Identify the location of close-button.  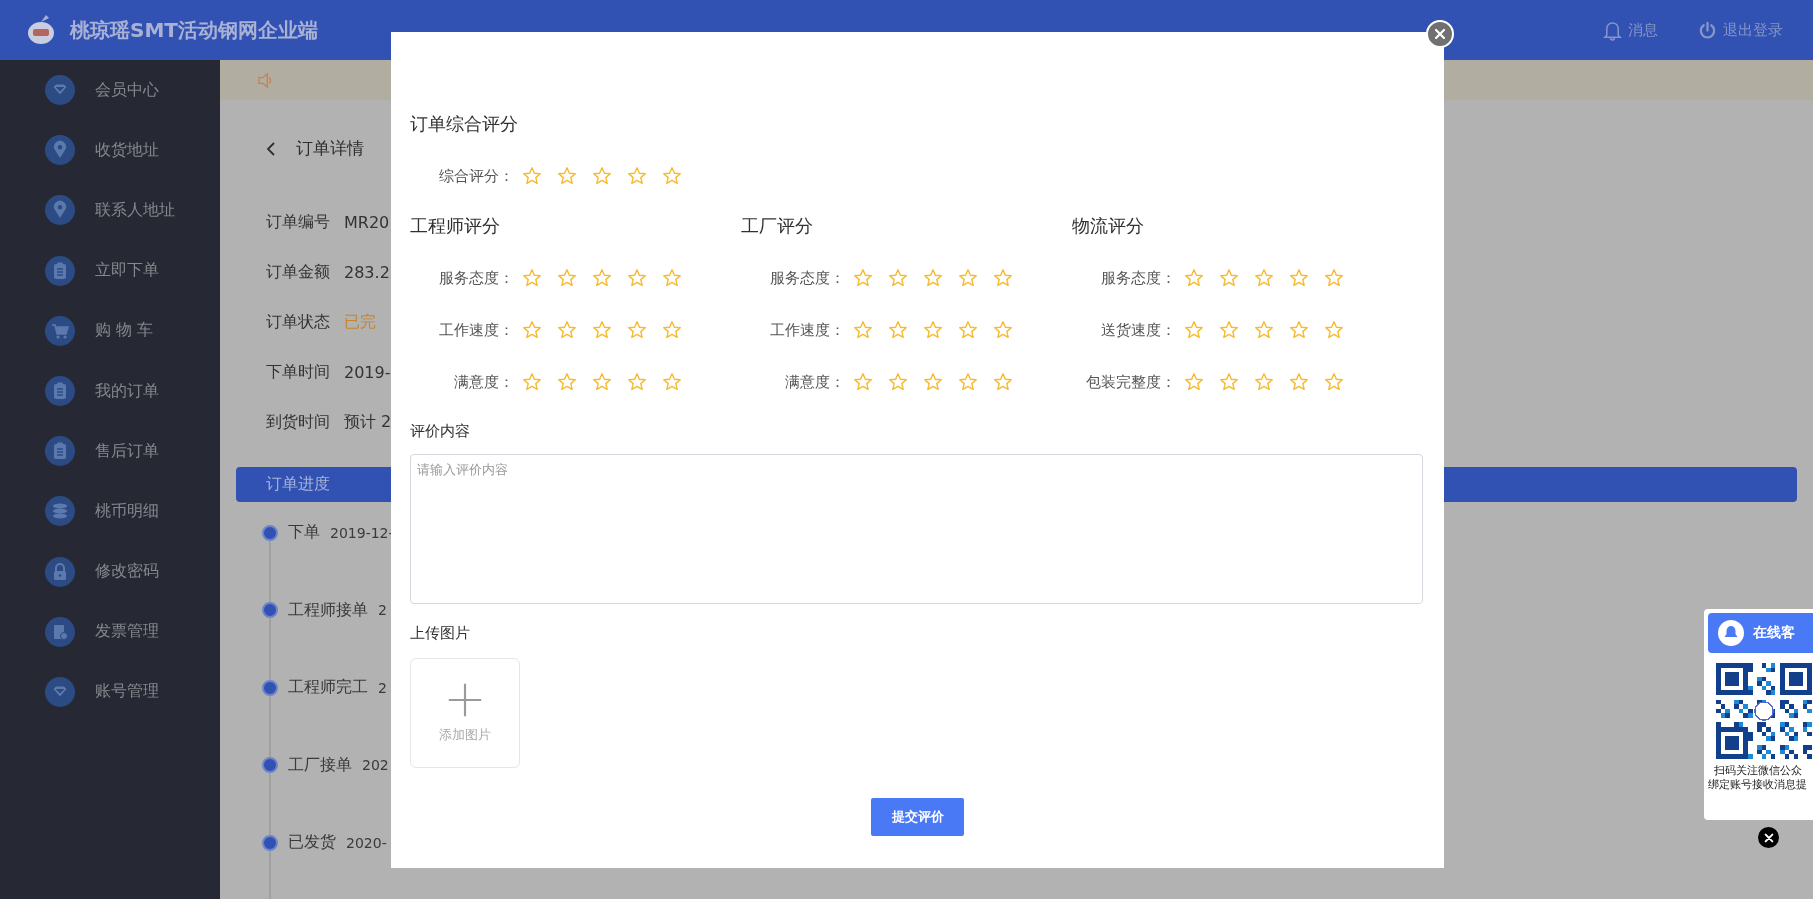
(1768, 837).